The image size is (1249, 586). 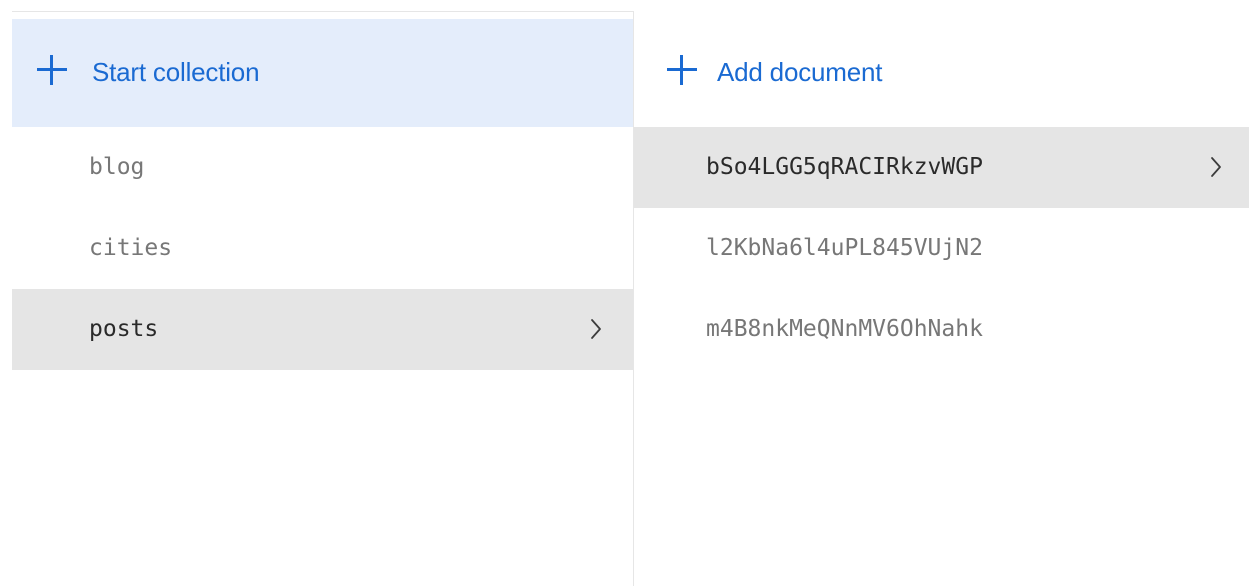 What do you see at coordinates (322, 167) in the screenshot?
I see `collection-item-blog: blog` at bounding box center [322, 167].